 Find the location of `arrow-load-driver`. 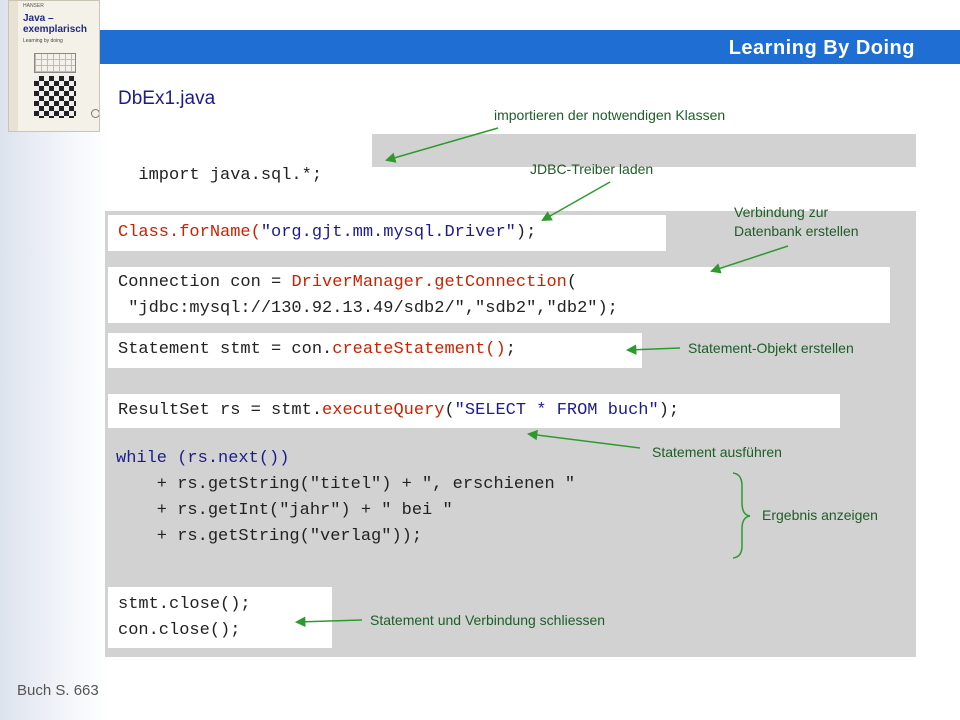

arrow-load-driver is located at coordinates (576, 201).